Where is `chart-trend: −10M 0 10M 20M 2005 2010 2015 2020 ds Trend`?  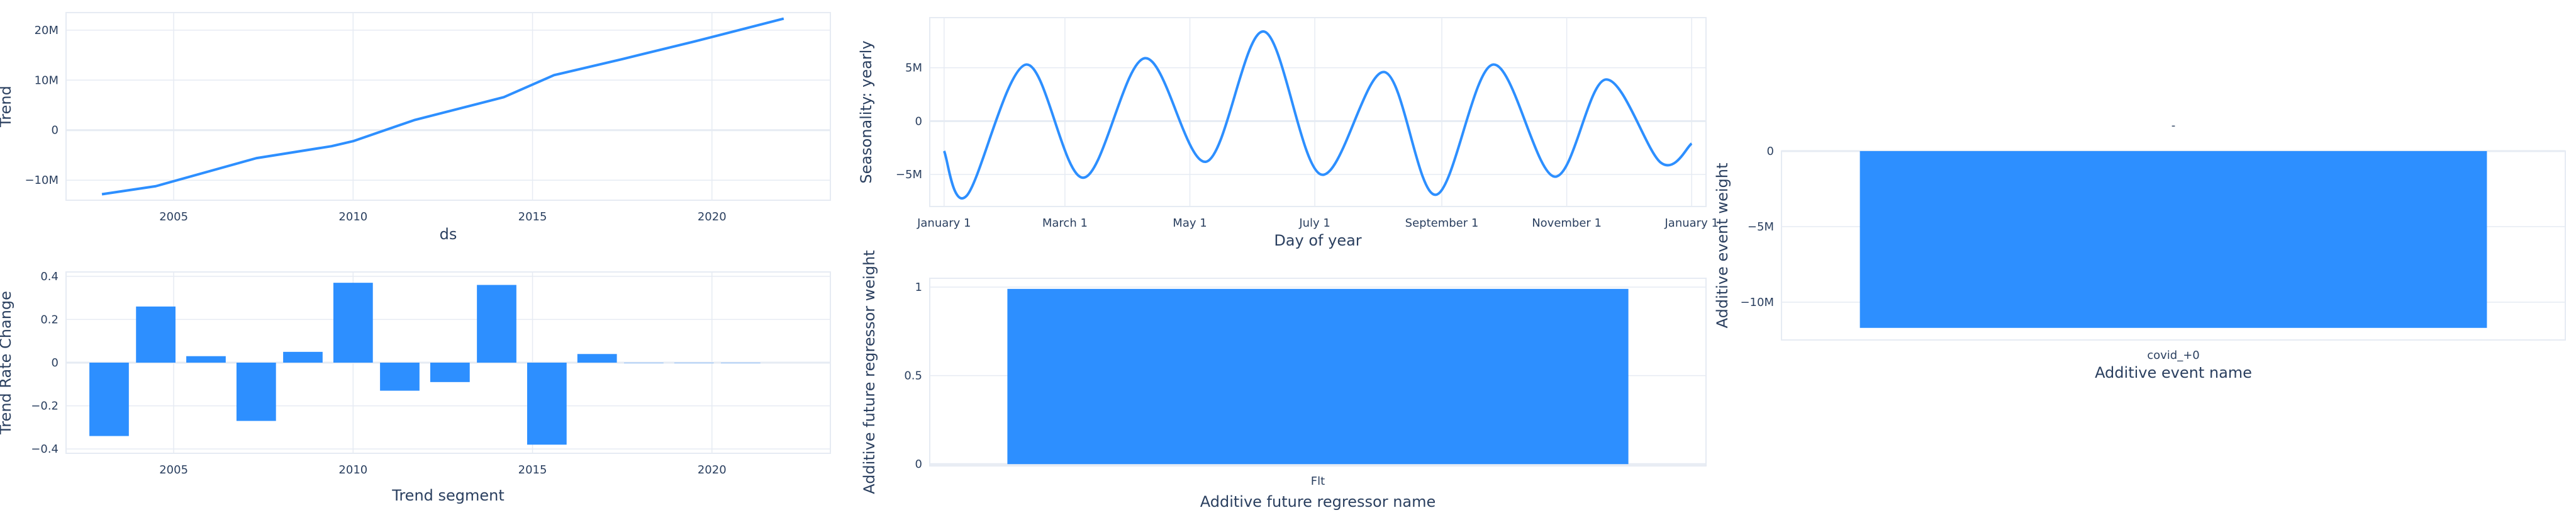 chart-trend: −10M 0 10M 20M 2005 2010 2015 2020 ds Trend is located at coordinates (415, 127).